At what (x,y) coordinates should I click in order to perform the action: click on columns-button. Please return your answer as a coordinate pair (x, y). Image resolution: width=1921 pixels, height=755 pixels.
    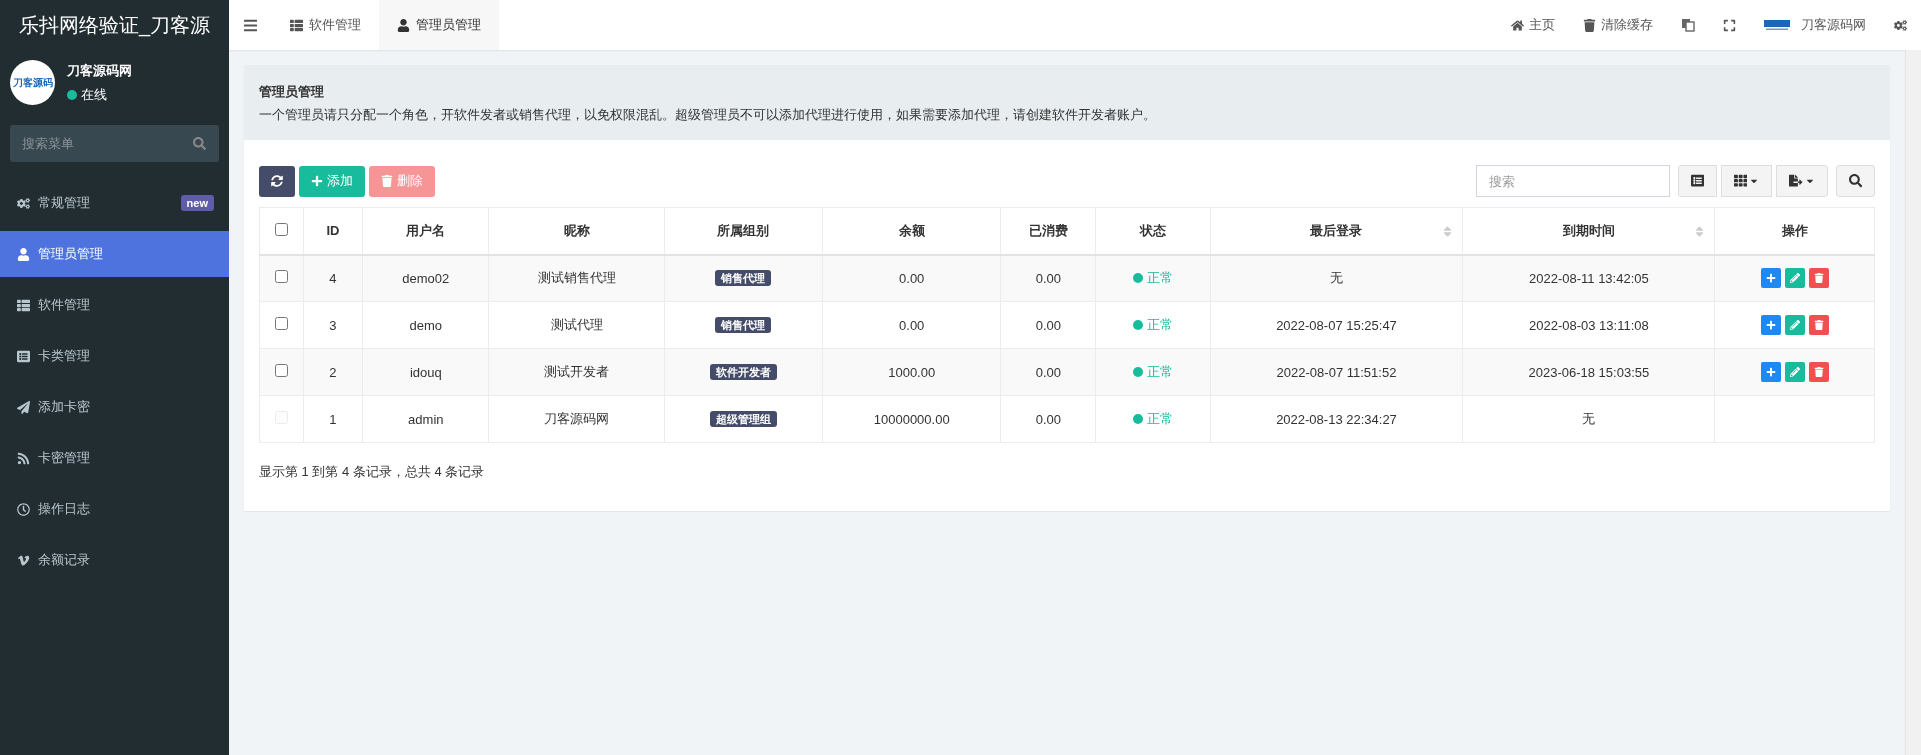
    Looking at the image, I should click on (1747, 181).